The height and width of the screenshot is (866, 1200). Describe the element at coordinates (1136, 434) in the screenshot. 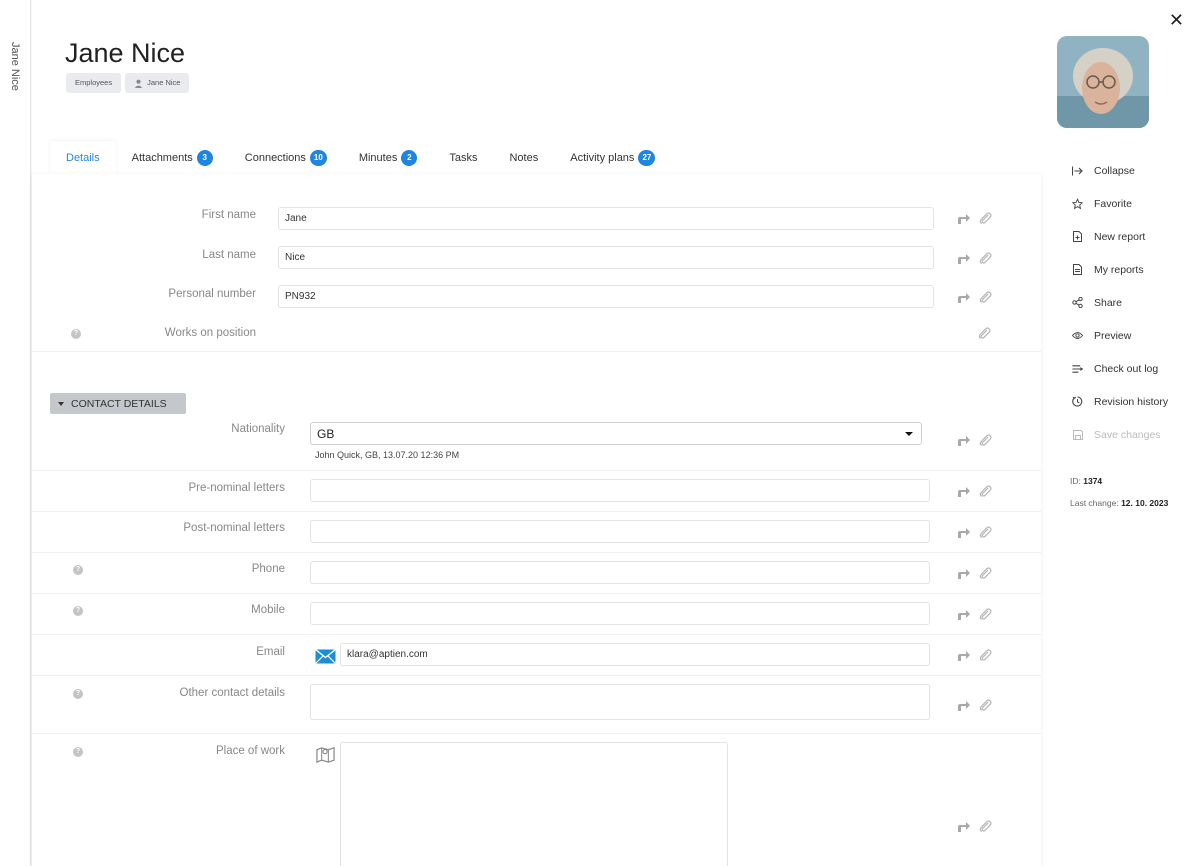

I see `save-changes-button: Save changes` at that location.